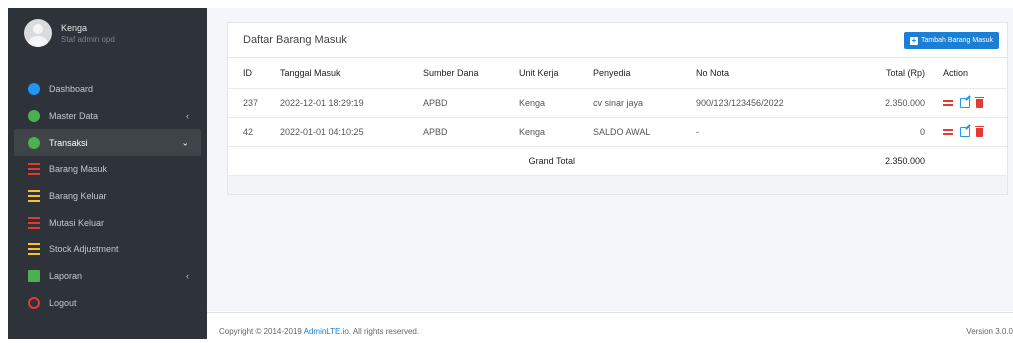 The height and width of the screenshot is (343, 1013). I want to click on sidebar-item-dashboard: Dashboard, so click(107, 89).